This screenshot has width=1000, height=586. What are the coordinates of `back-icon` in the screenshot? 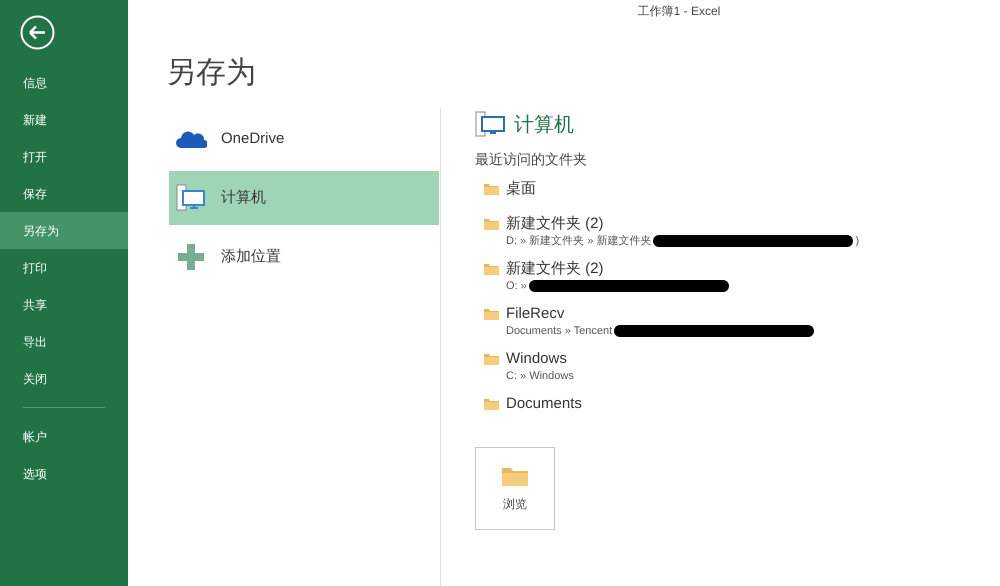 It's located at (37, 32).